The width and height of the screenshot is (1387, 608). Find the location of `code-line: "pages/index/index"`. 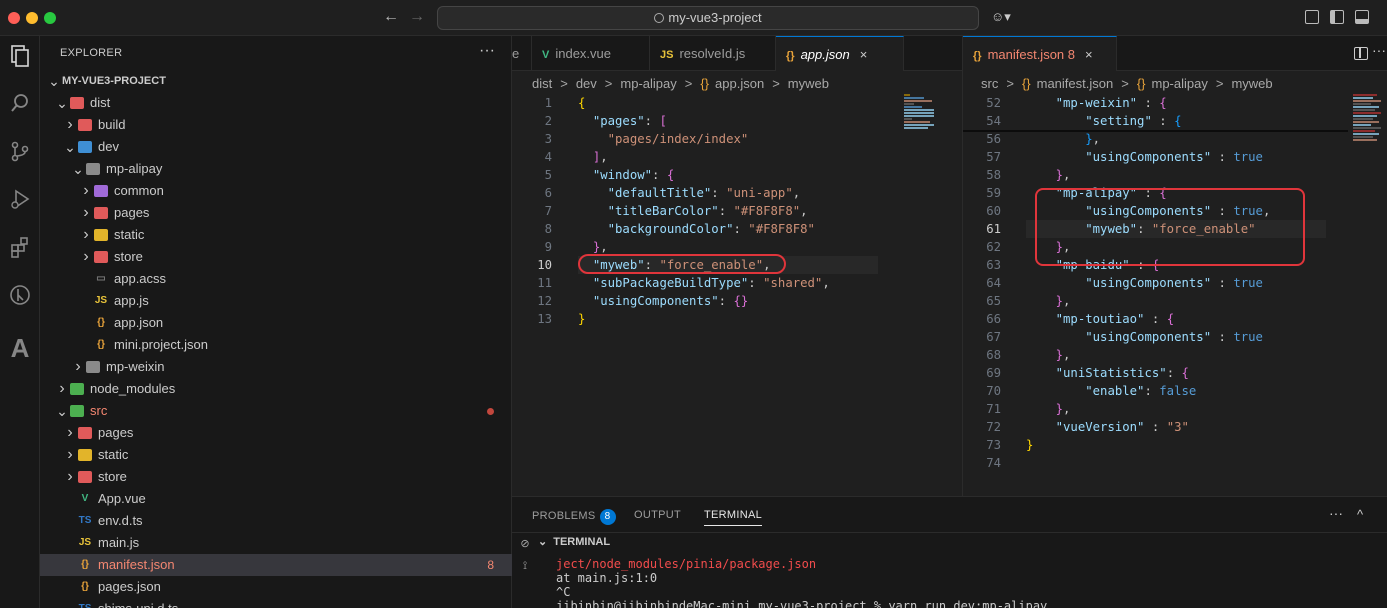

code-line: "pages/index/index" is located at coordinates (663, 139).